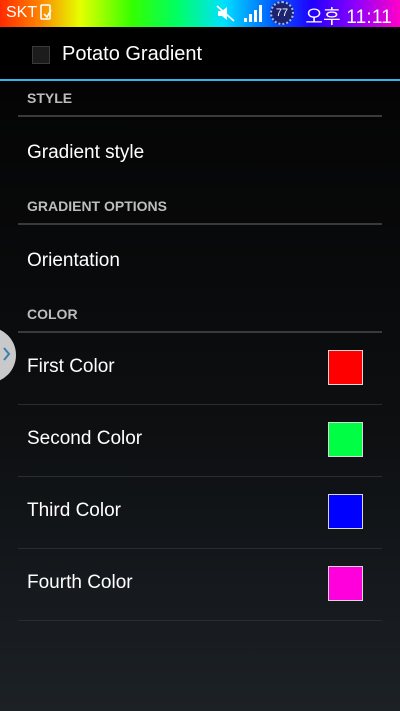 The height and width of the screenshot is (711, 400). What do you see at coordinates (200, 262) in the screenshot?
I see `pref-orientation: Orientation` at bounding box center [200, 262].